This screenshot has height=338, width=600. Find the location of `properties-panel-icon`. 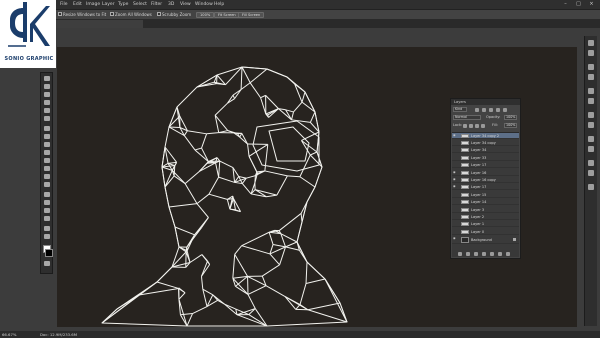

properties-panel-icon is located at coordinates (591, 53).